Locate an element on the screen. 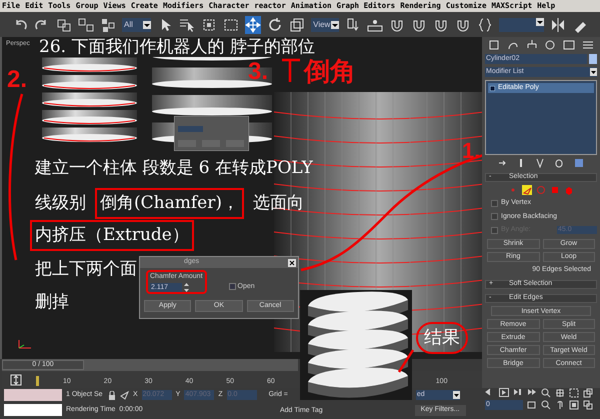 This screenshot has height=419, width=600. close-icon is located at coordinates (292, 262).